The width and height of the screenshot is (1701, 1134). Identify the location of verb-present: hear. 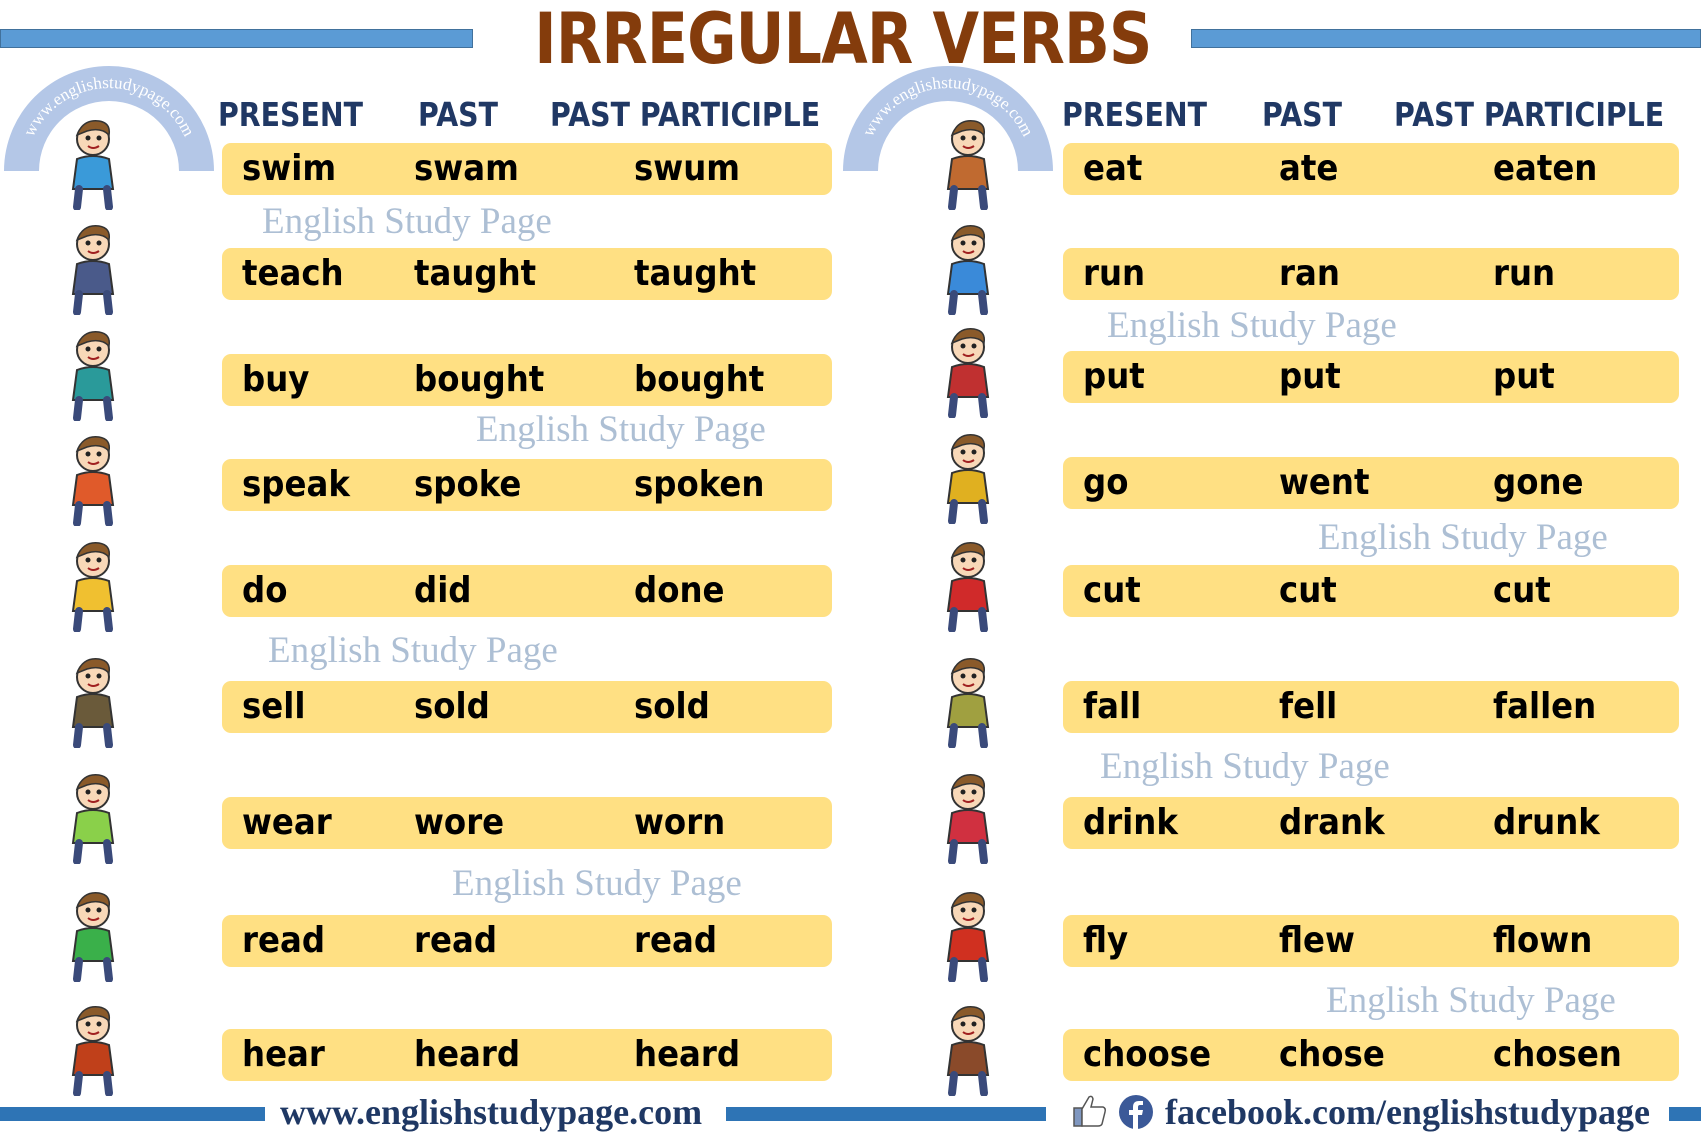
(283, 1054).